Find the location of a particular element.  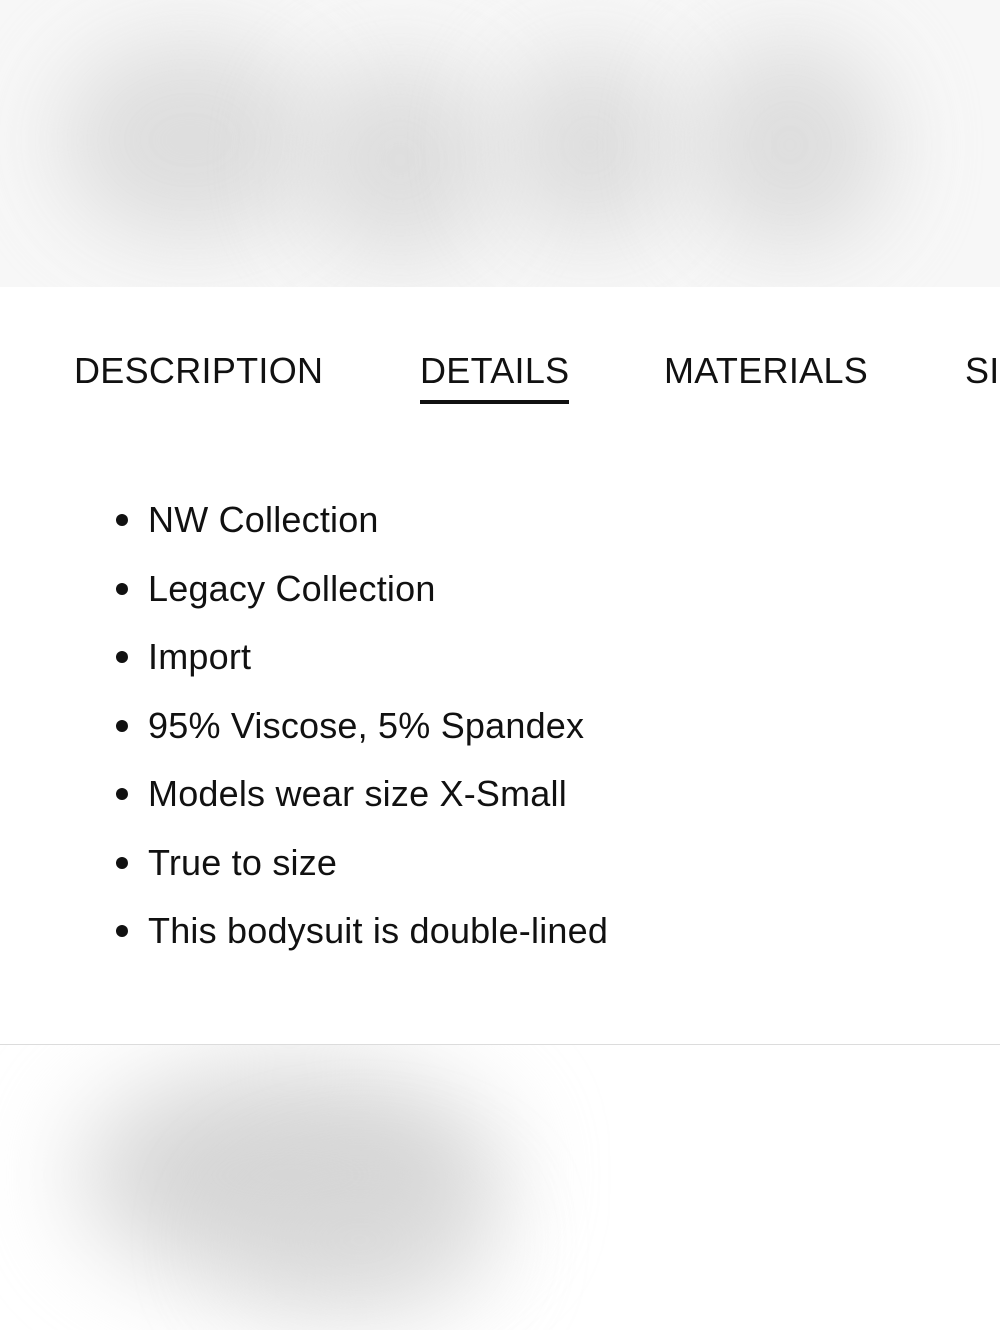

list-item: Legacy Collection is located at coordinates (304, 600).